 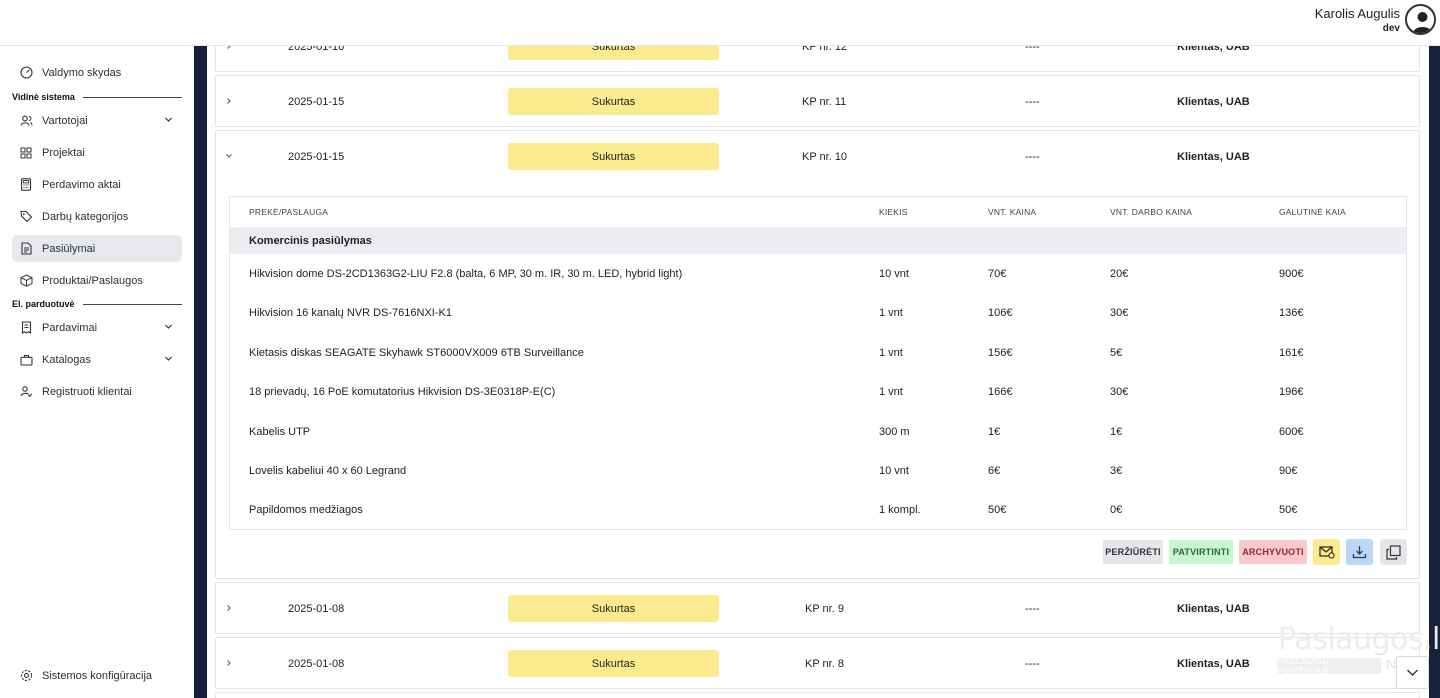 What do you see at coordinates (1201, 552) in the screenshot?
I see `confirm-button: PATVIRTINTI` at bounding box center [1201, 552].